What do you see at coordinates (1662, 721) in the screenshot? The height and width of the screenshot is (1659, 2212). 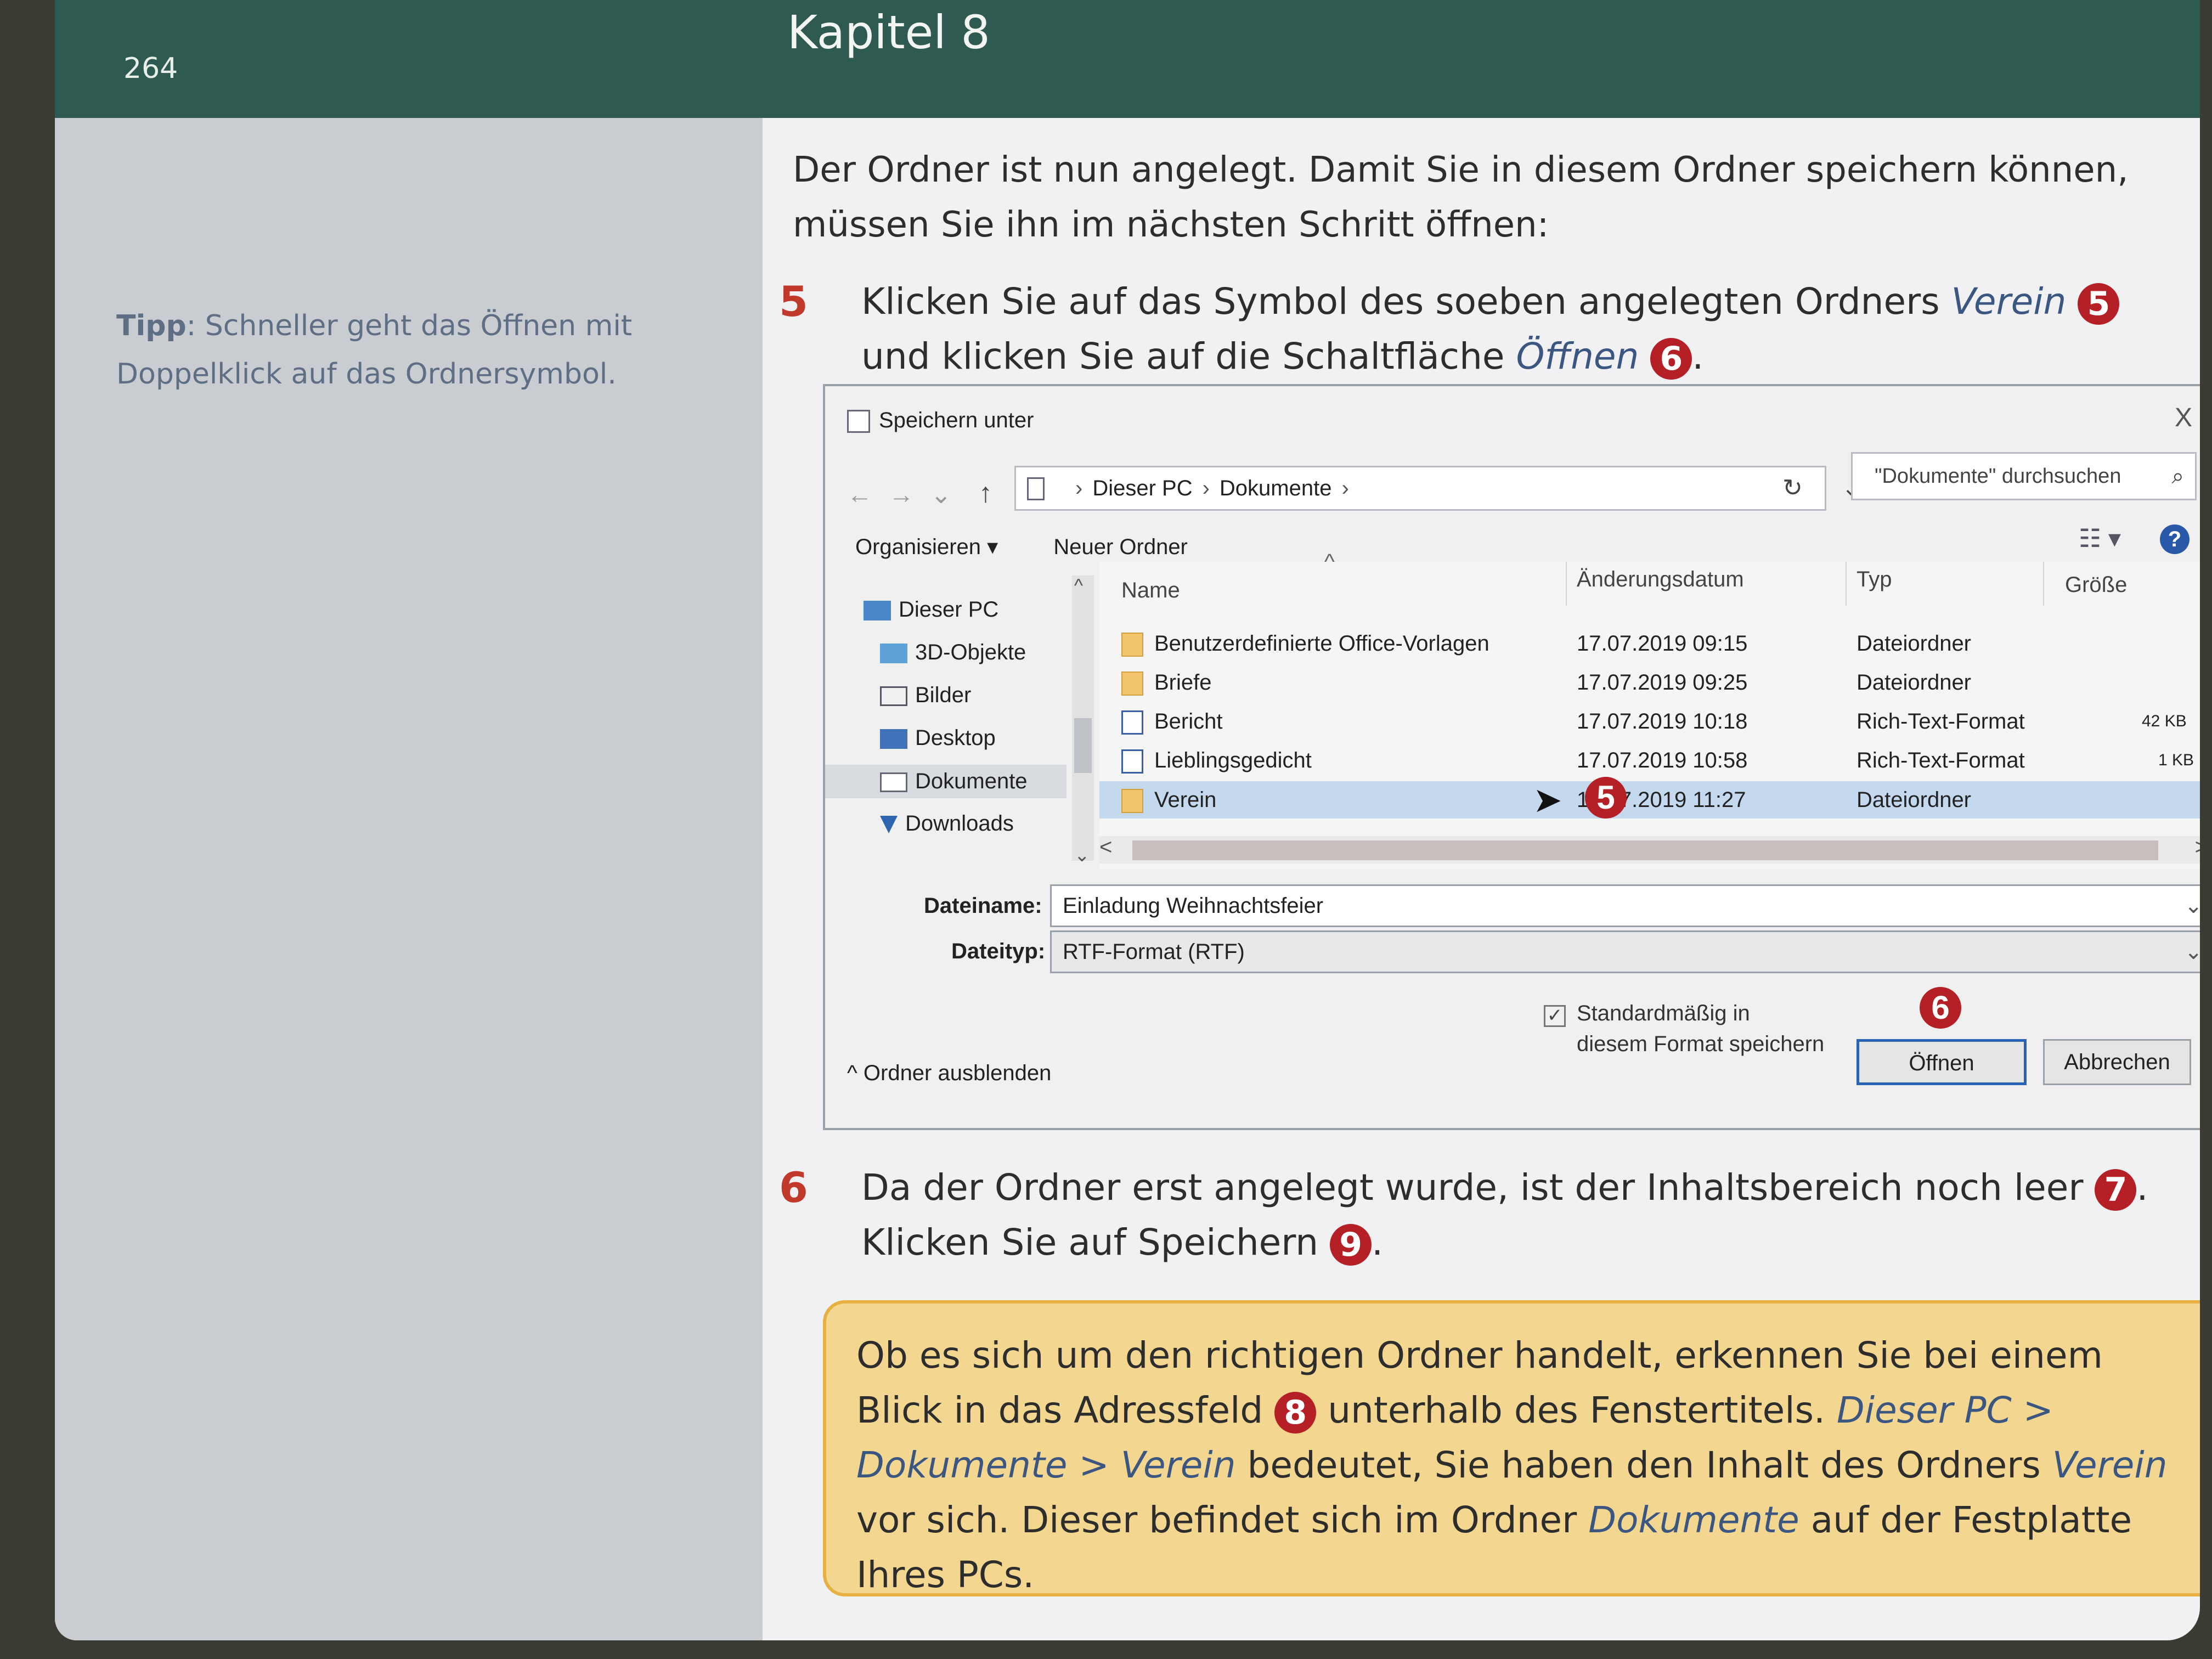 I see `file-date: 17.07.2019 10:18` at bounding box center [1662, 721].